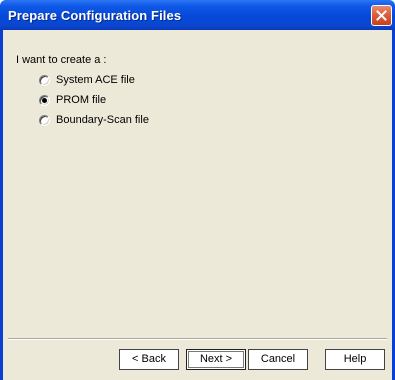 This screenshot has width=395, height=380. What do you see at coordinates (81, 100) in the screenshot?
I see `option-label: PROM file` at bounding box center [81, 100].